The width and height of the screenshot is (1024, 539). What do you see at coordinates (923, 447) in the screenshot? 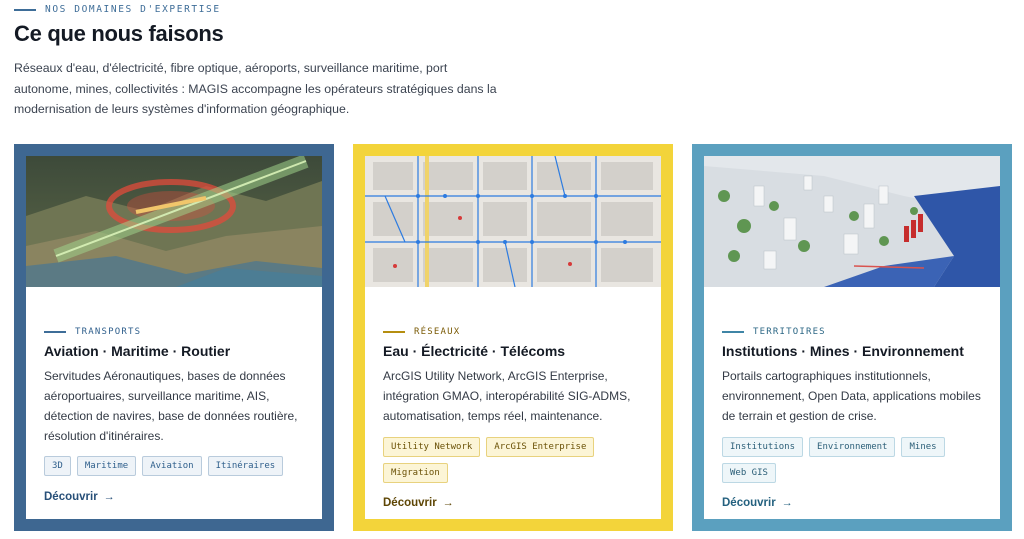
I see `chip: Mines` at bounding box center [923, 447].